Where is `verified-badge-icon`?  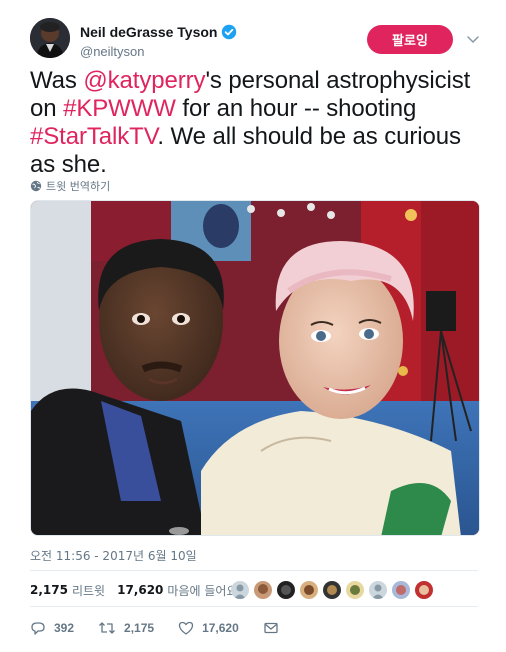
verified-badge-icon is located at coordinates (229, 32).